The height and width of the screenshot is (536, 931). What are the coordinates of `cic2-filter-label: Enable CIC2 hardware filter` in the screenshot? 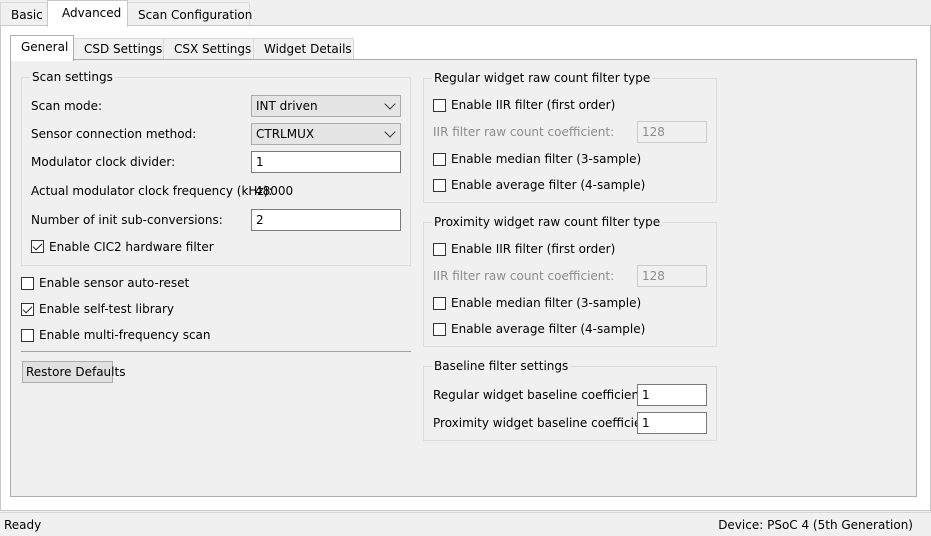 It's located at (131, 247).